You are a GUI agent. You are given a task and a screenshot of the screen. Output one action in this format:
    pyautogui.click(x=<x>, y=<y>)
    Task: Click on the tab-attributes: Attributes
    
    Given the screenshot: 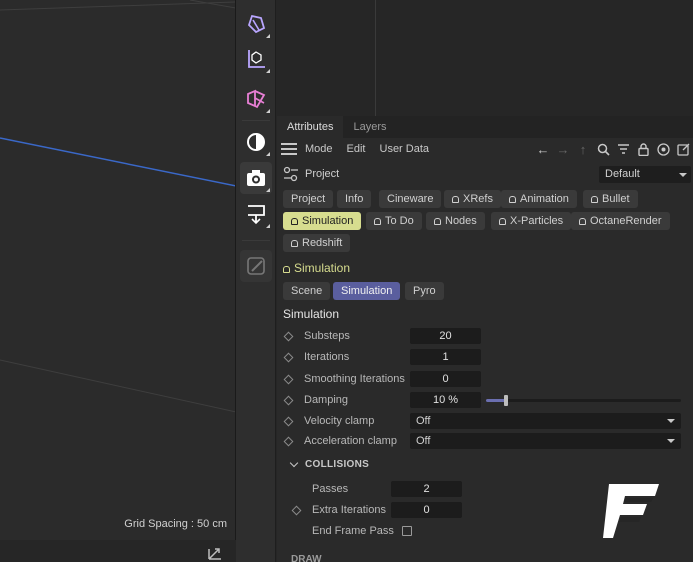 What is the action you would take?
    pyautogui.click(x=310, y=127)
    